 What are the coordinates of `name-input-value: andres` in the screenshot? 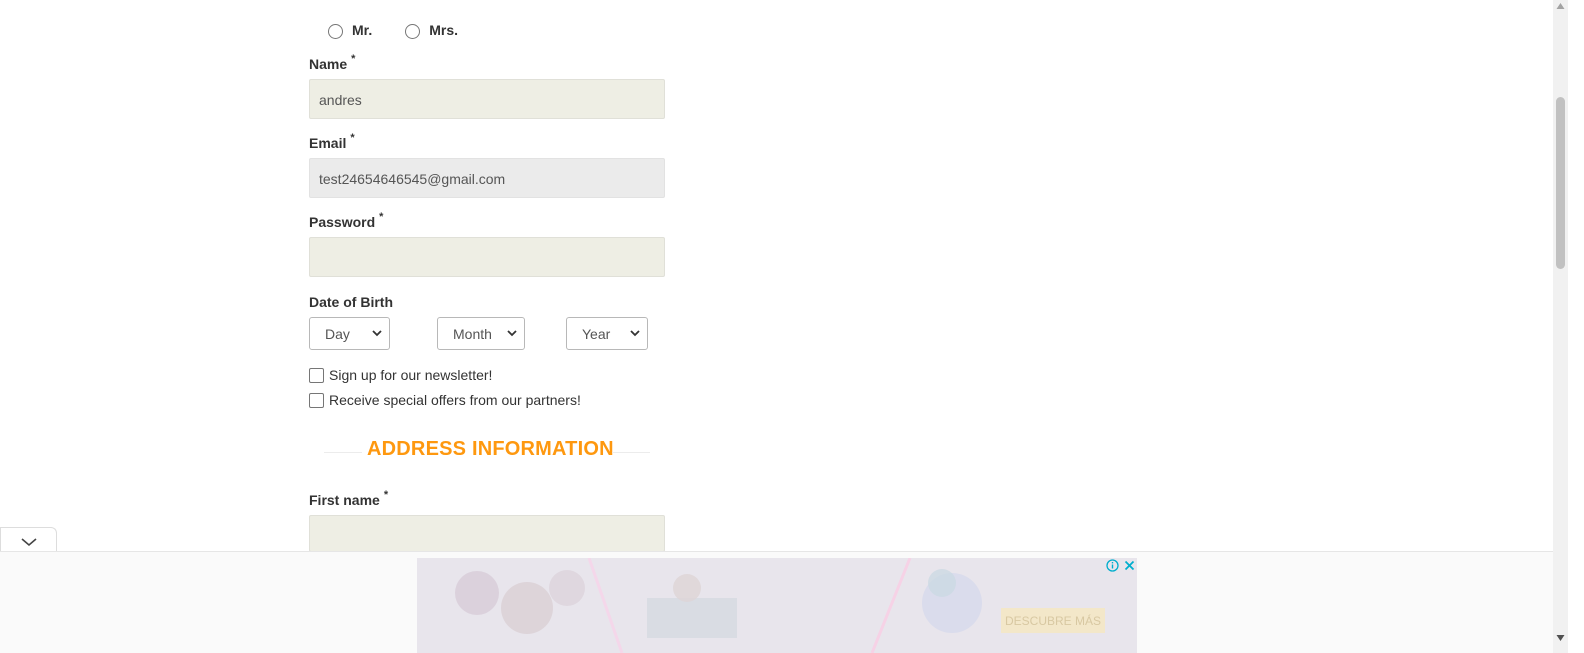 It's located at (340, 100).